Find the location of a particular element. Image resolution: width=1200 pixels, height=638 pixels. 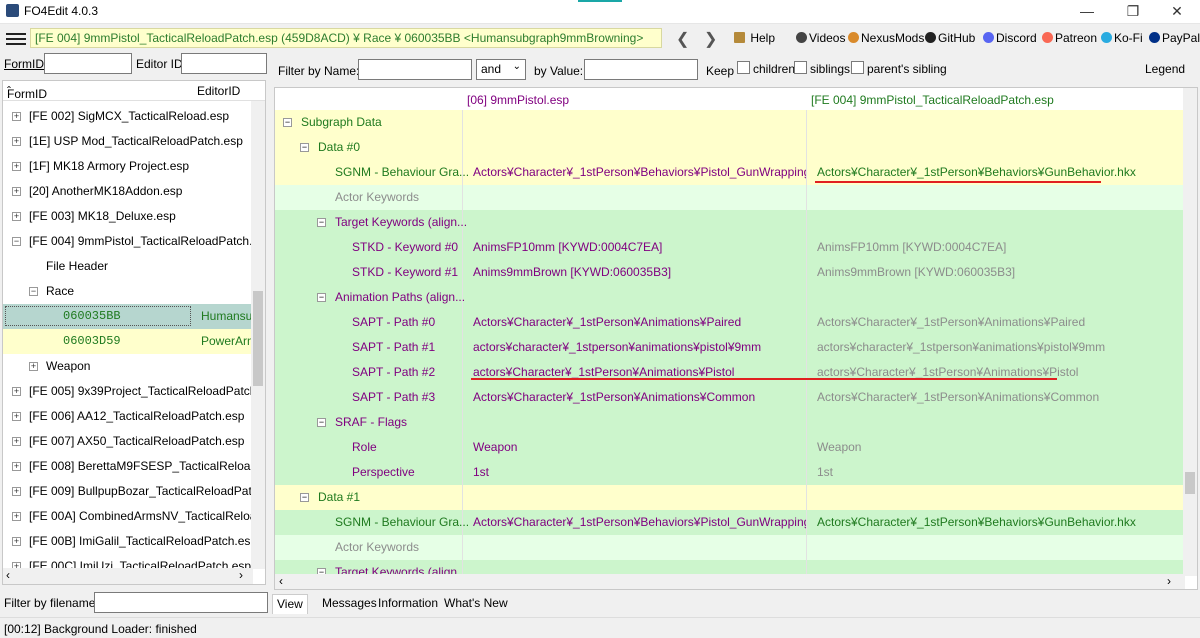

editorid-label: Editor ID is located at coordinates (159, 64).